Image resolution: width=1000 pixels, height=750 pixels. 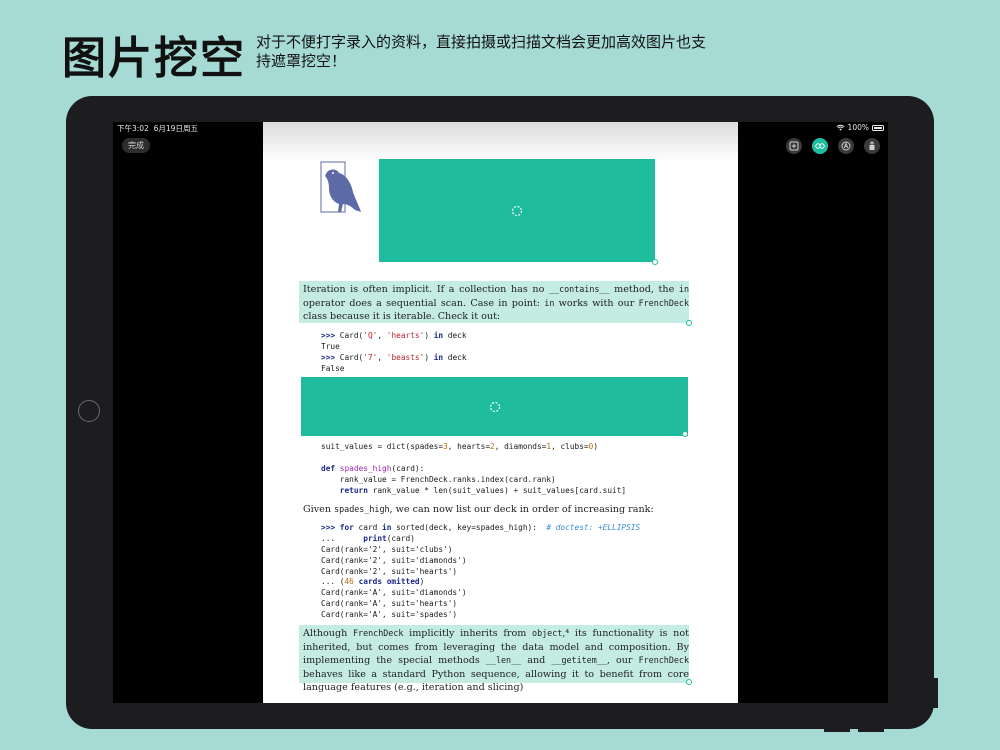 I want to click on code-token: 'beasts', so click(x=405, y=357).